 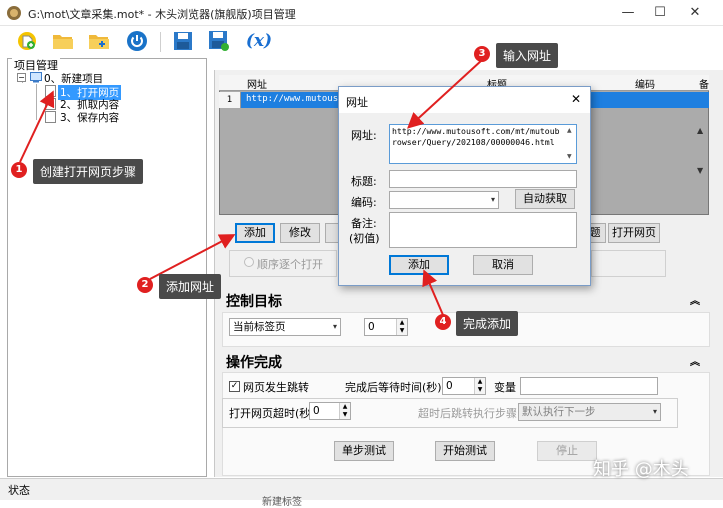 I want to click on annotation-badge-2: 2, so click(x=145, y=285).